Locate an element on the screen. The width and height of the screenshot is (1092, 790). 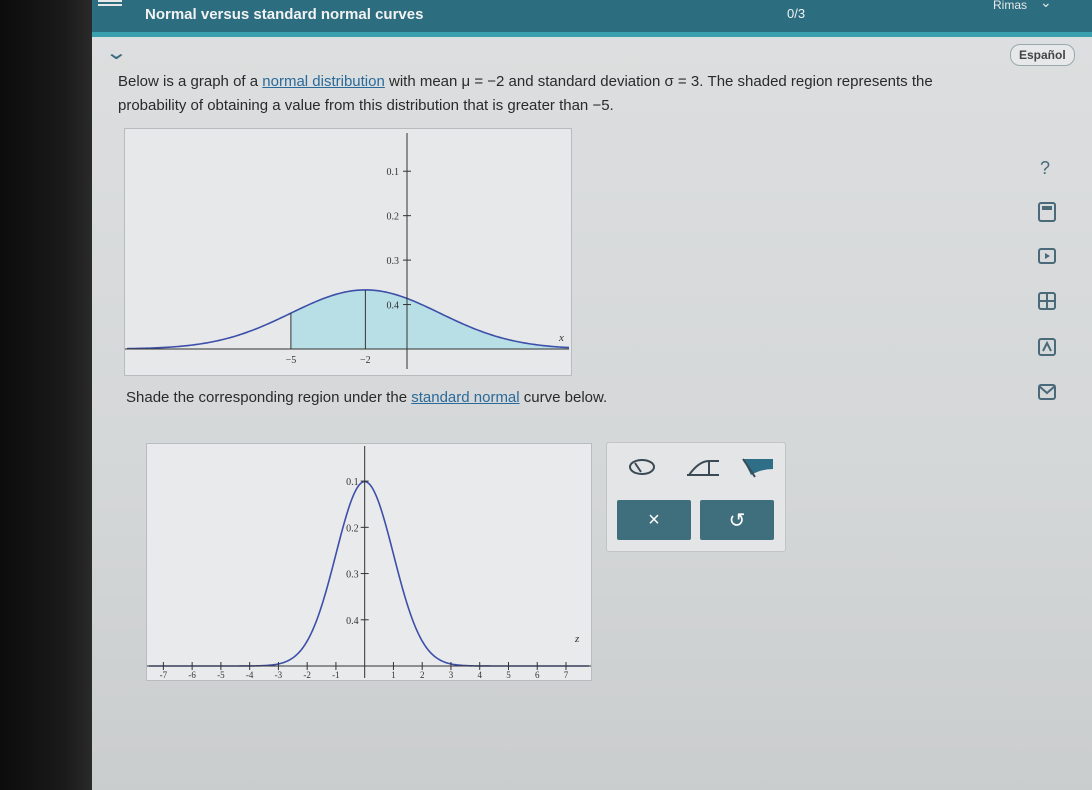
z-tick-label: -7 is located at coordinates (164, 675).